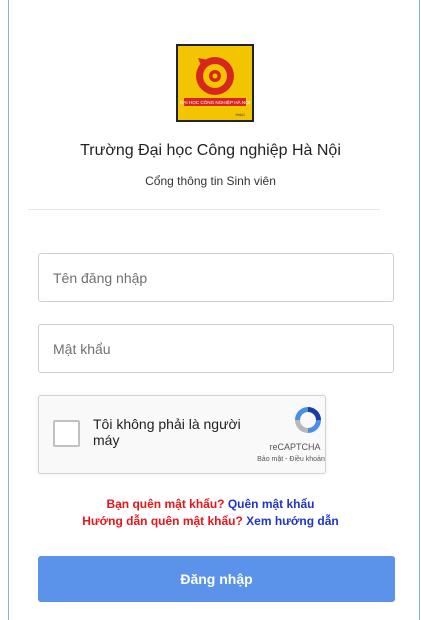 This screenshot has height=620, width=421. I want to click on recaptcha-icon, so click(308, 422).